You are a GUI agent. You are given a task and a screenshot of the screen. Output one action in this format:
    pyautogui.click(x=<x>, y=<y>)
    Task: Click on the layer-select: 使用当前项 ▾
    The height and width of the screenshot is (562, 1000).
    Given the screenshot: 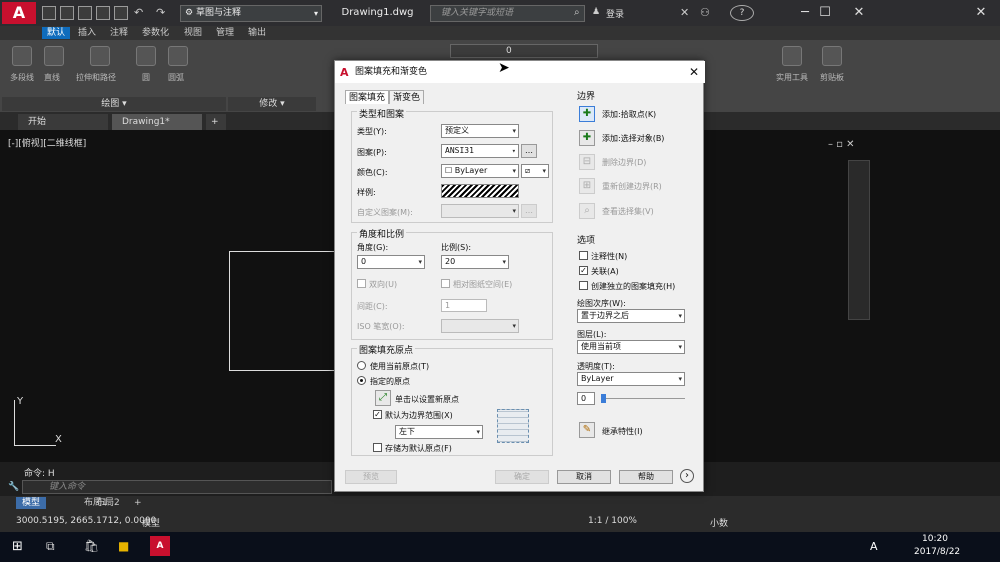 What is the action you would take?
    pyautogui.click(x=631, y=347)
    